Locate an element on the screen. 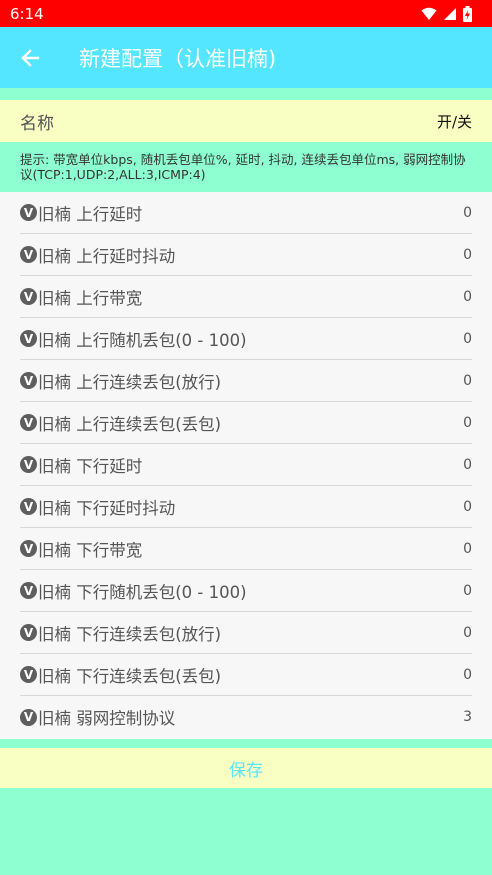 The height and width of the screenshot is (875, 492). arrow-left-icon is located at coordinates (30, 57).